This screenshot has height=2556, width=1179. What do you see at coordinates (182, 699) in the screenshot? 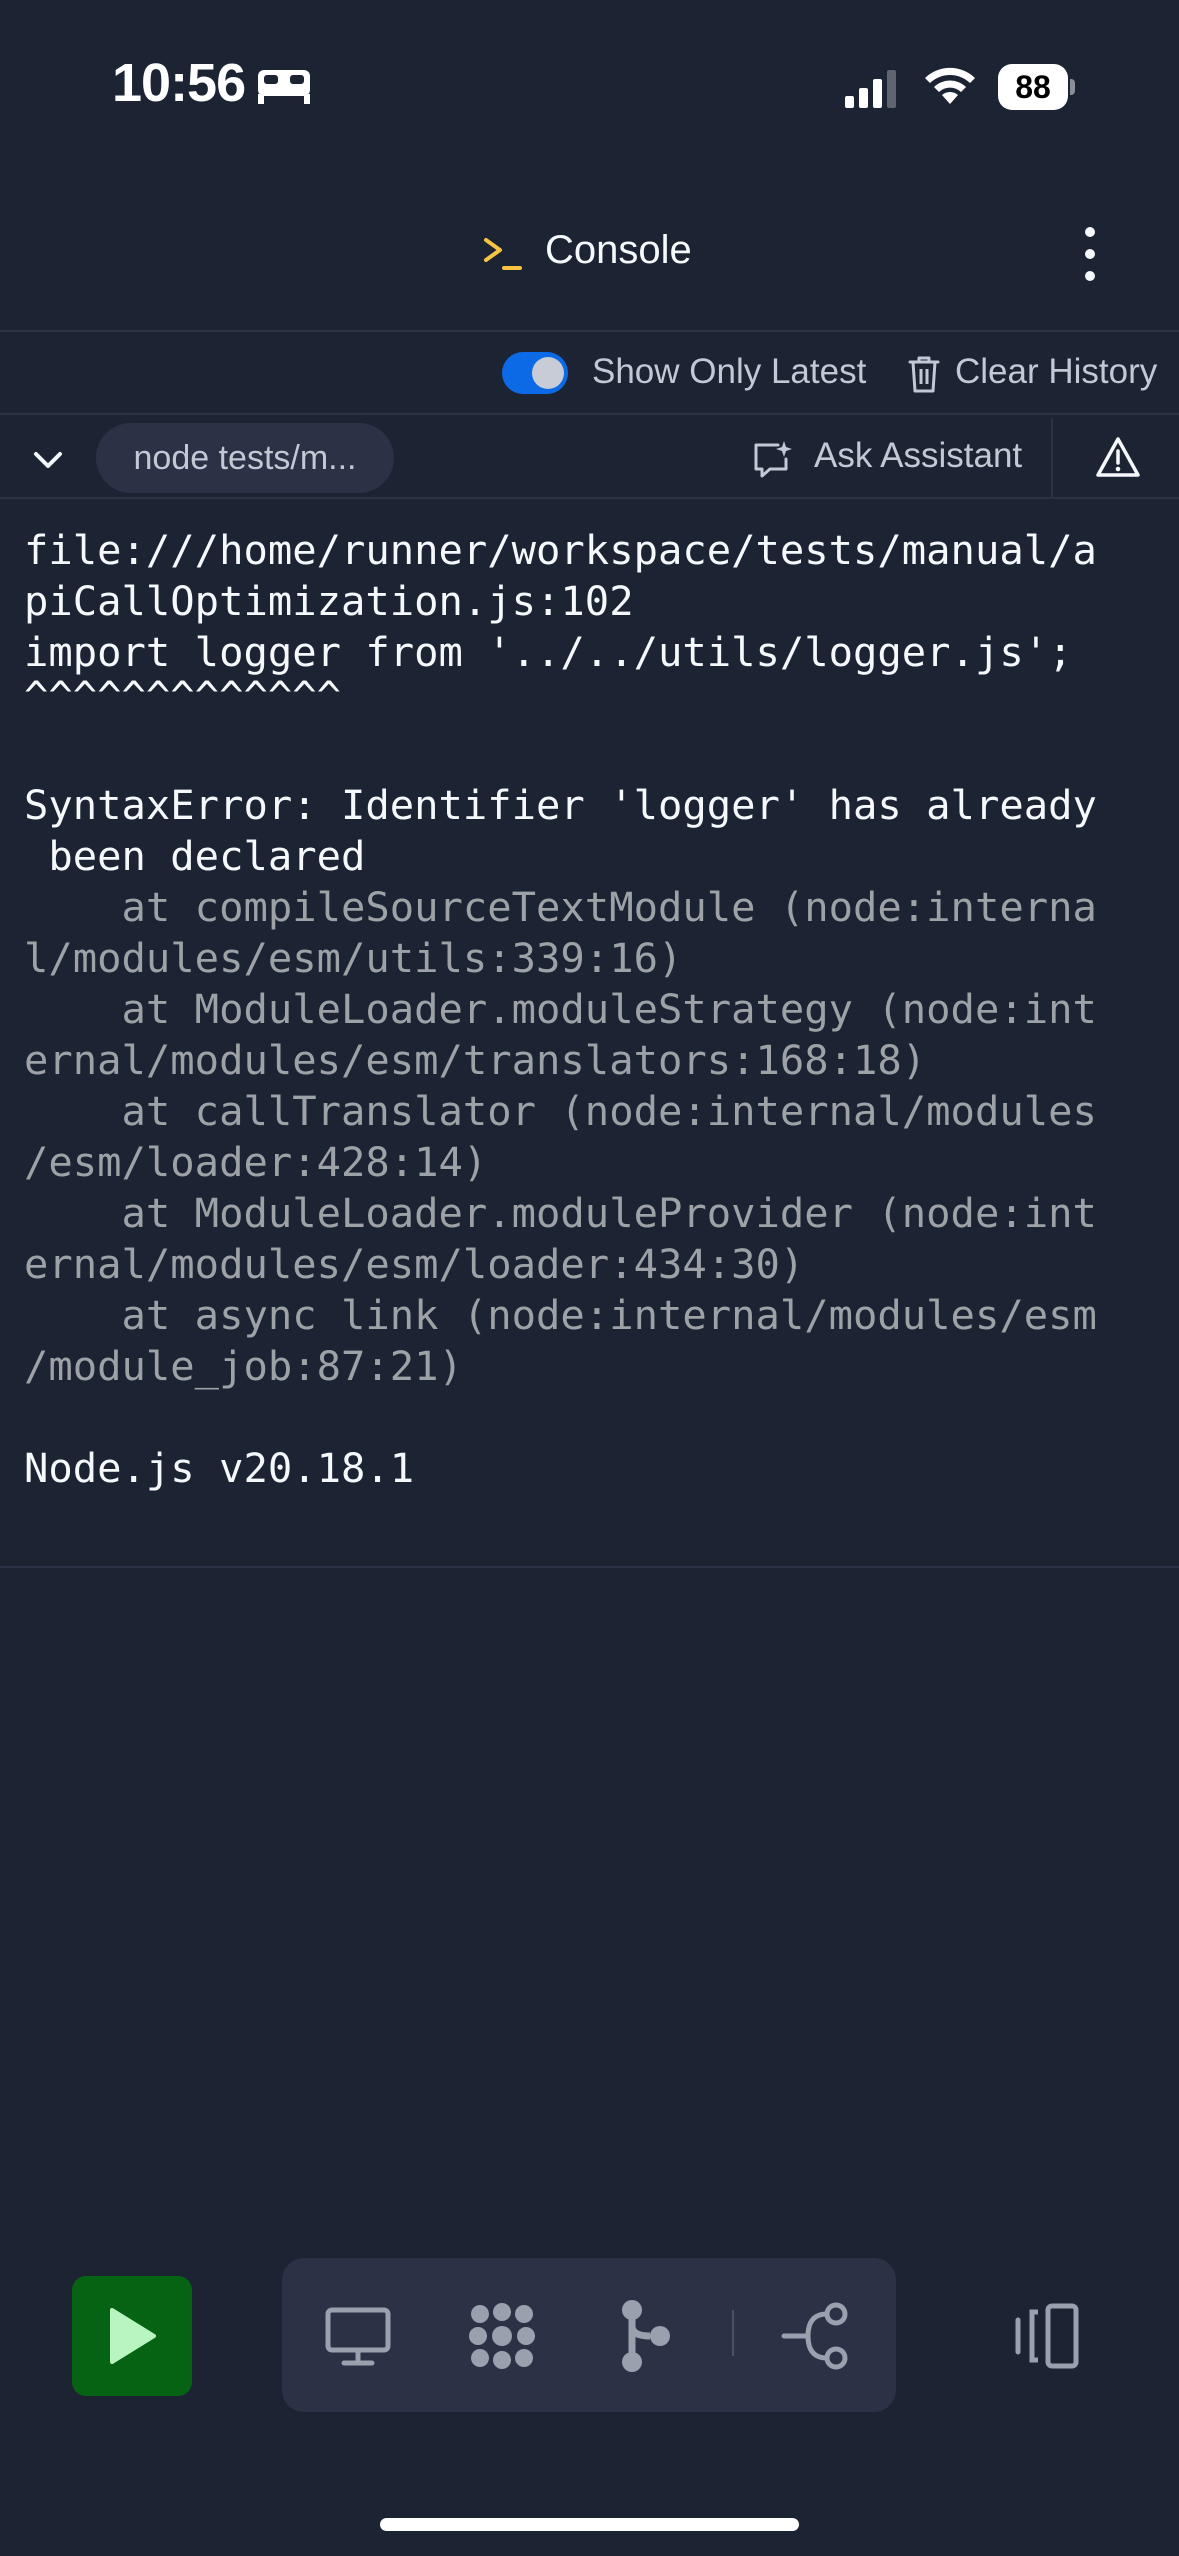
I see `output-line: ^^^^^^^^^^^^^` at bounding box center [182, 699].